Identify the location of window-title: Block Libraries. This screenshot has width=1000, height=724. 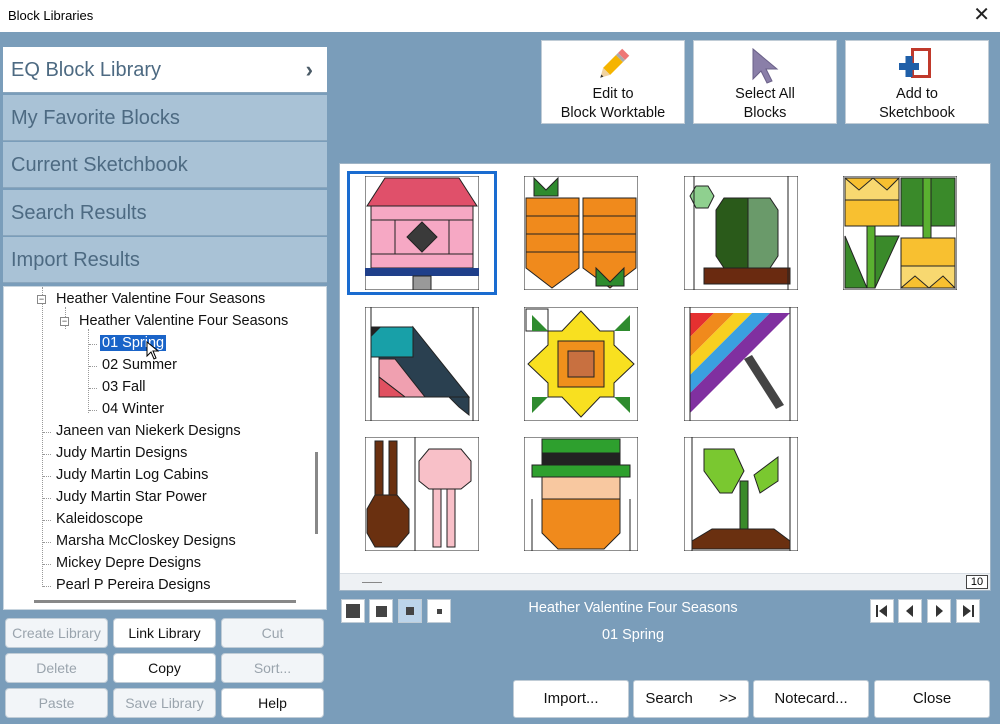
(51, 15).